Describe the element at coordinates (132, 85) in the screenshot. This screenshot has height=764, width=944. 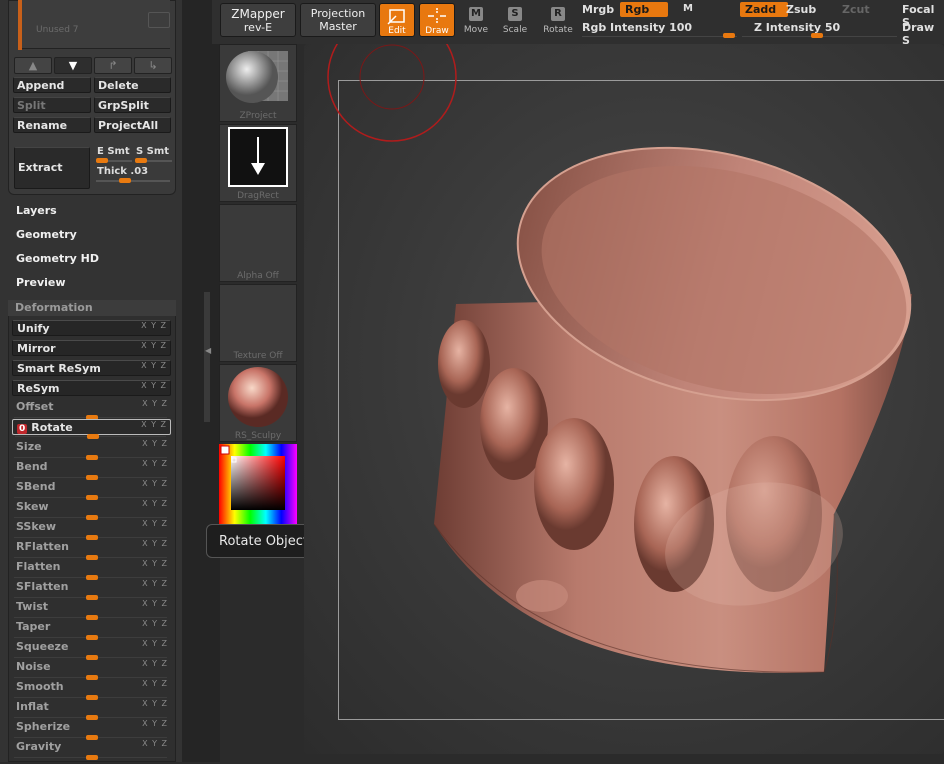
I see `delete-button: Delete` at that location.